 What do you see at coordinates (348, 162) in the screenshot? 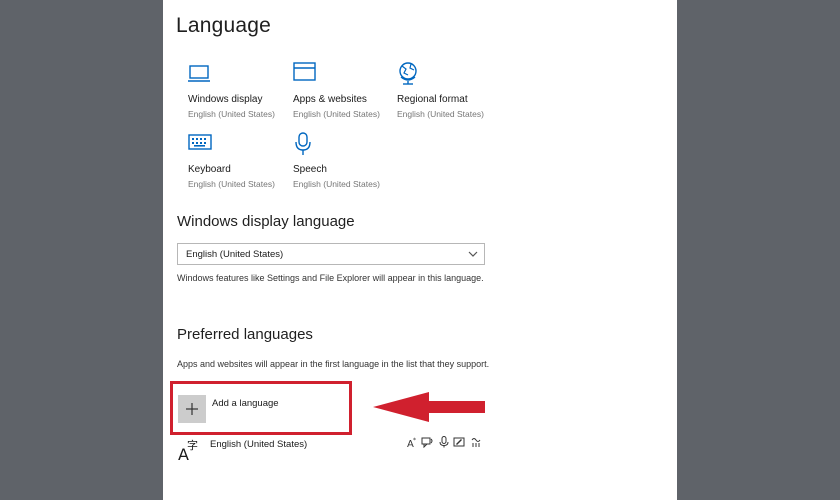
I see `tile-speech: Speech English (United States)` at bounding box center [348, 162].